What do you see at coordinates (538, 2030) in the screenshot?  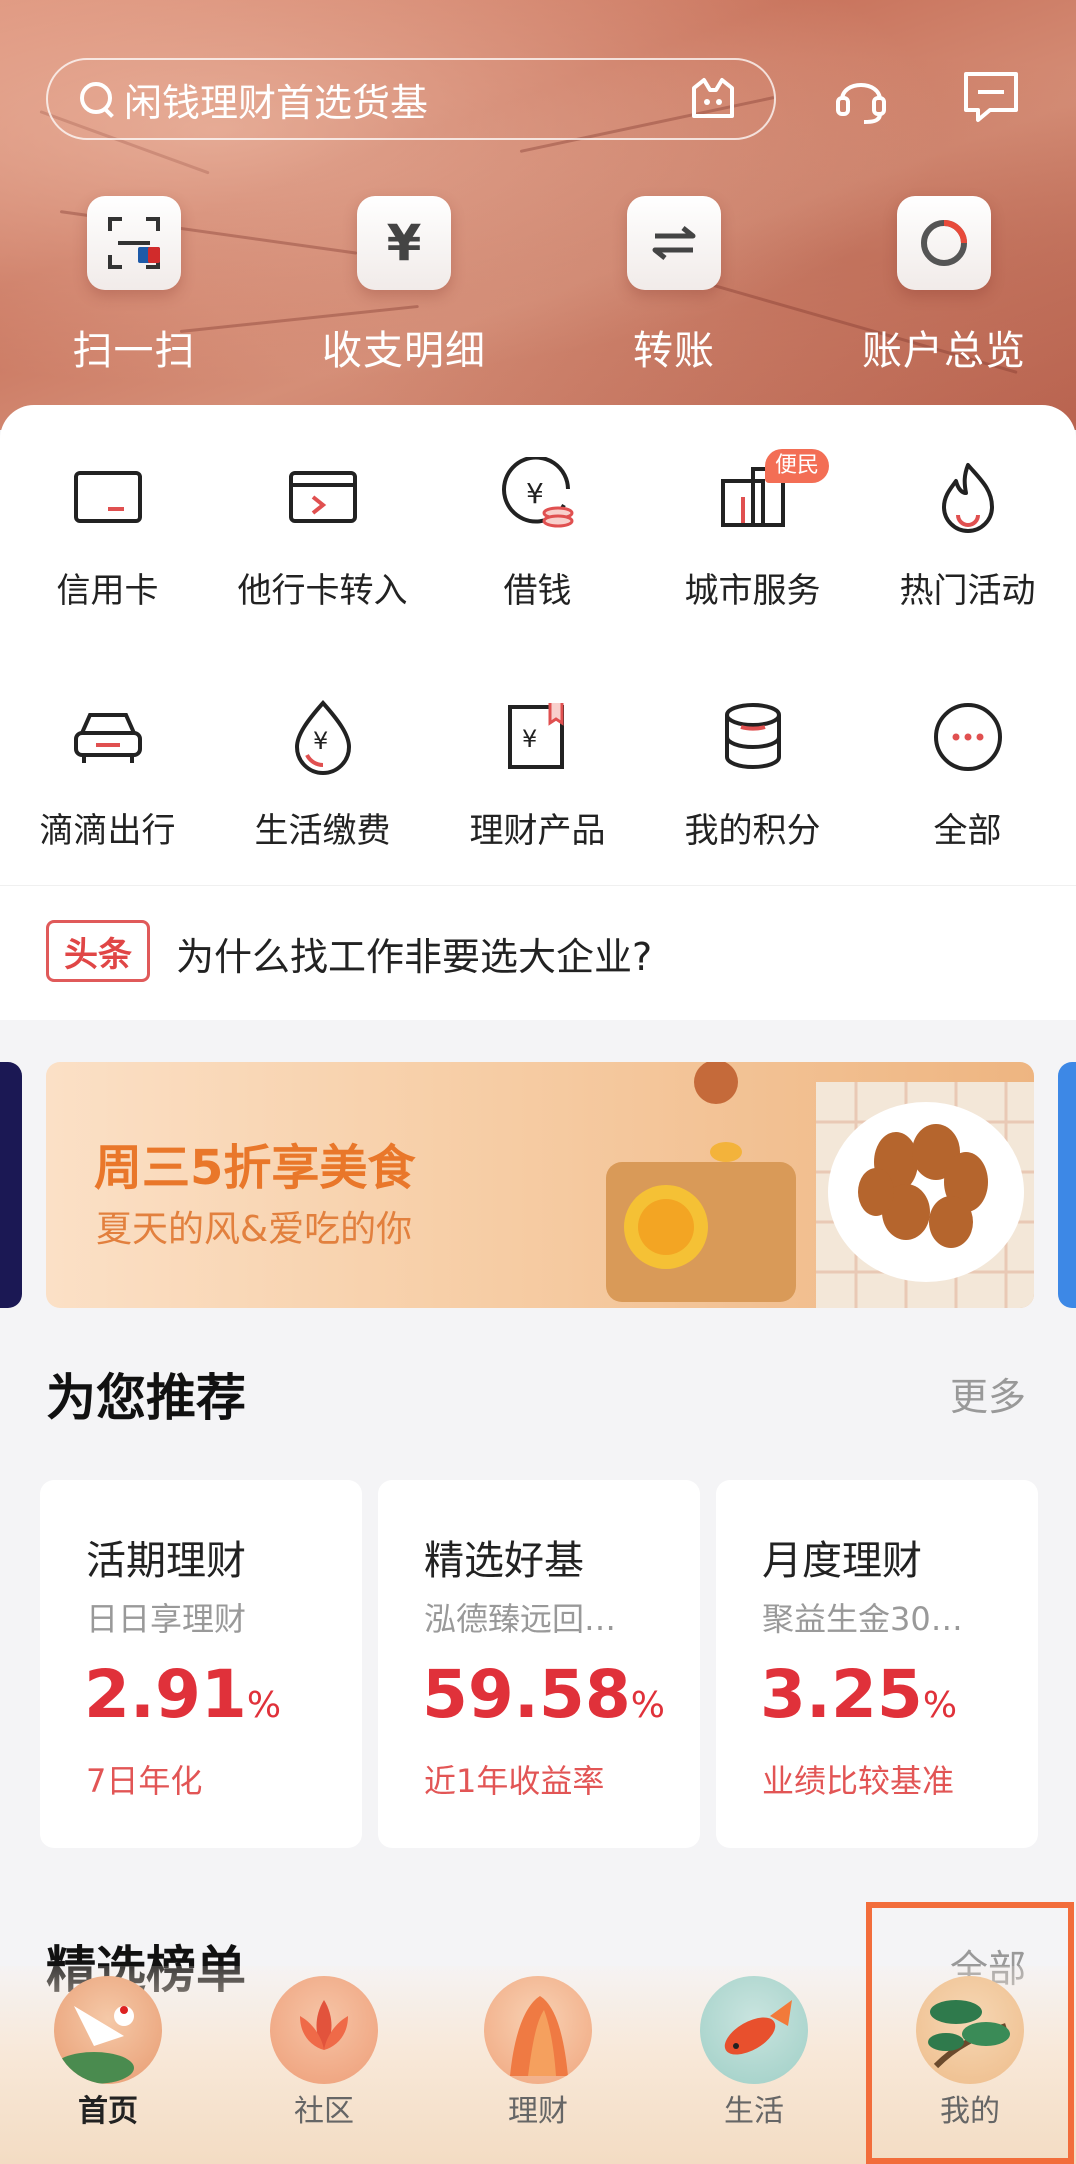 I see `mountain-icon` at bounding box center [538, 2030].